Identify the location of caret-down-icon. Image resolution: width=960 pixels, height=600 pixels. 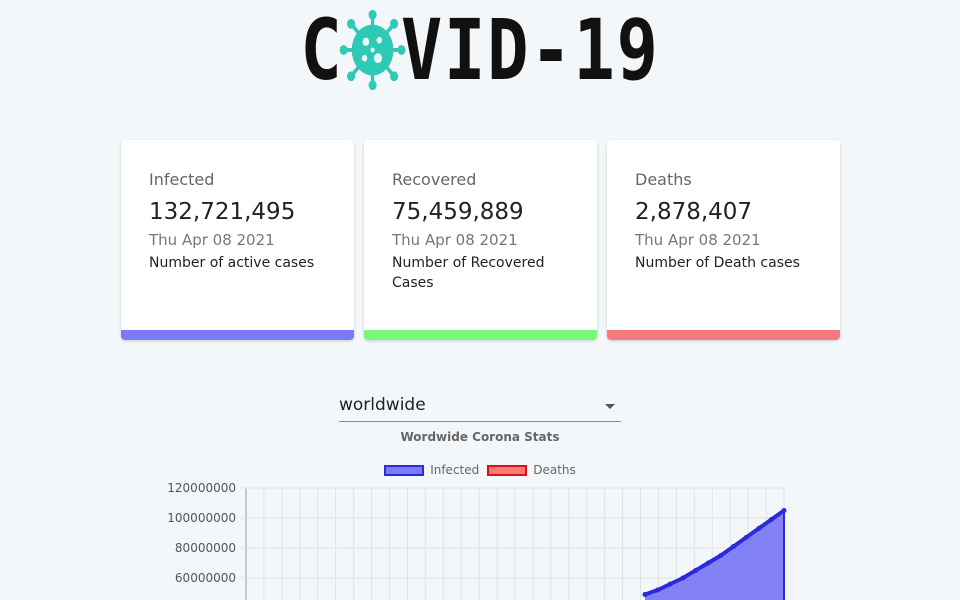
(610, 406).